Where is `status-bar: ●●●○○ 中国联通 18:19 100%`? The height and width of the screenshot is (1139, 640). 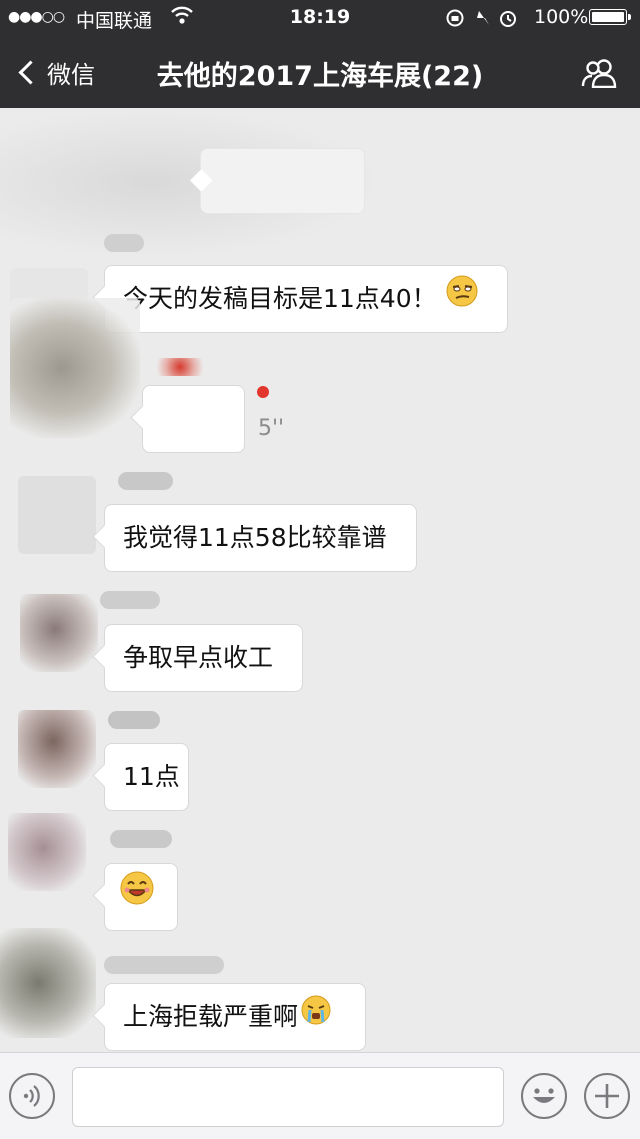
status-bar: ●●●○○ 中国联通 18:19 100% is located at coordinates (320, 18).